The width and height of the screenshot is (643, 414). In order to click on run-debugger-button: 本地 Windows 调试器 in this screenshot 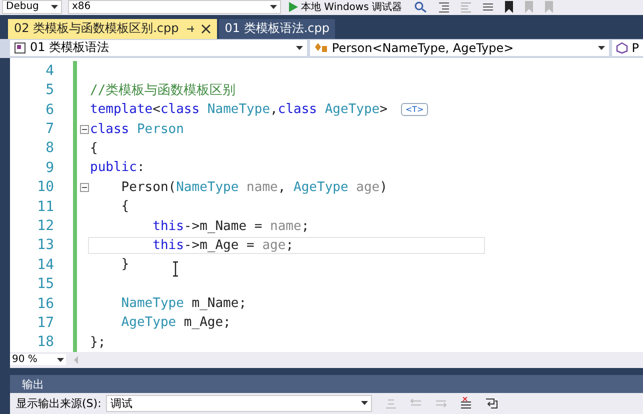, I will do `click(345, 7)`.